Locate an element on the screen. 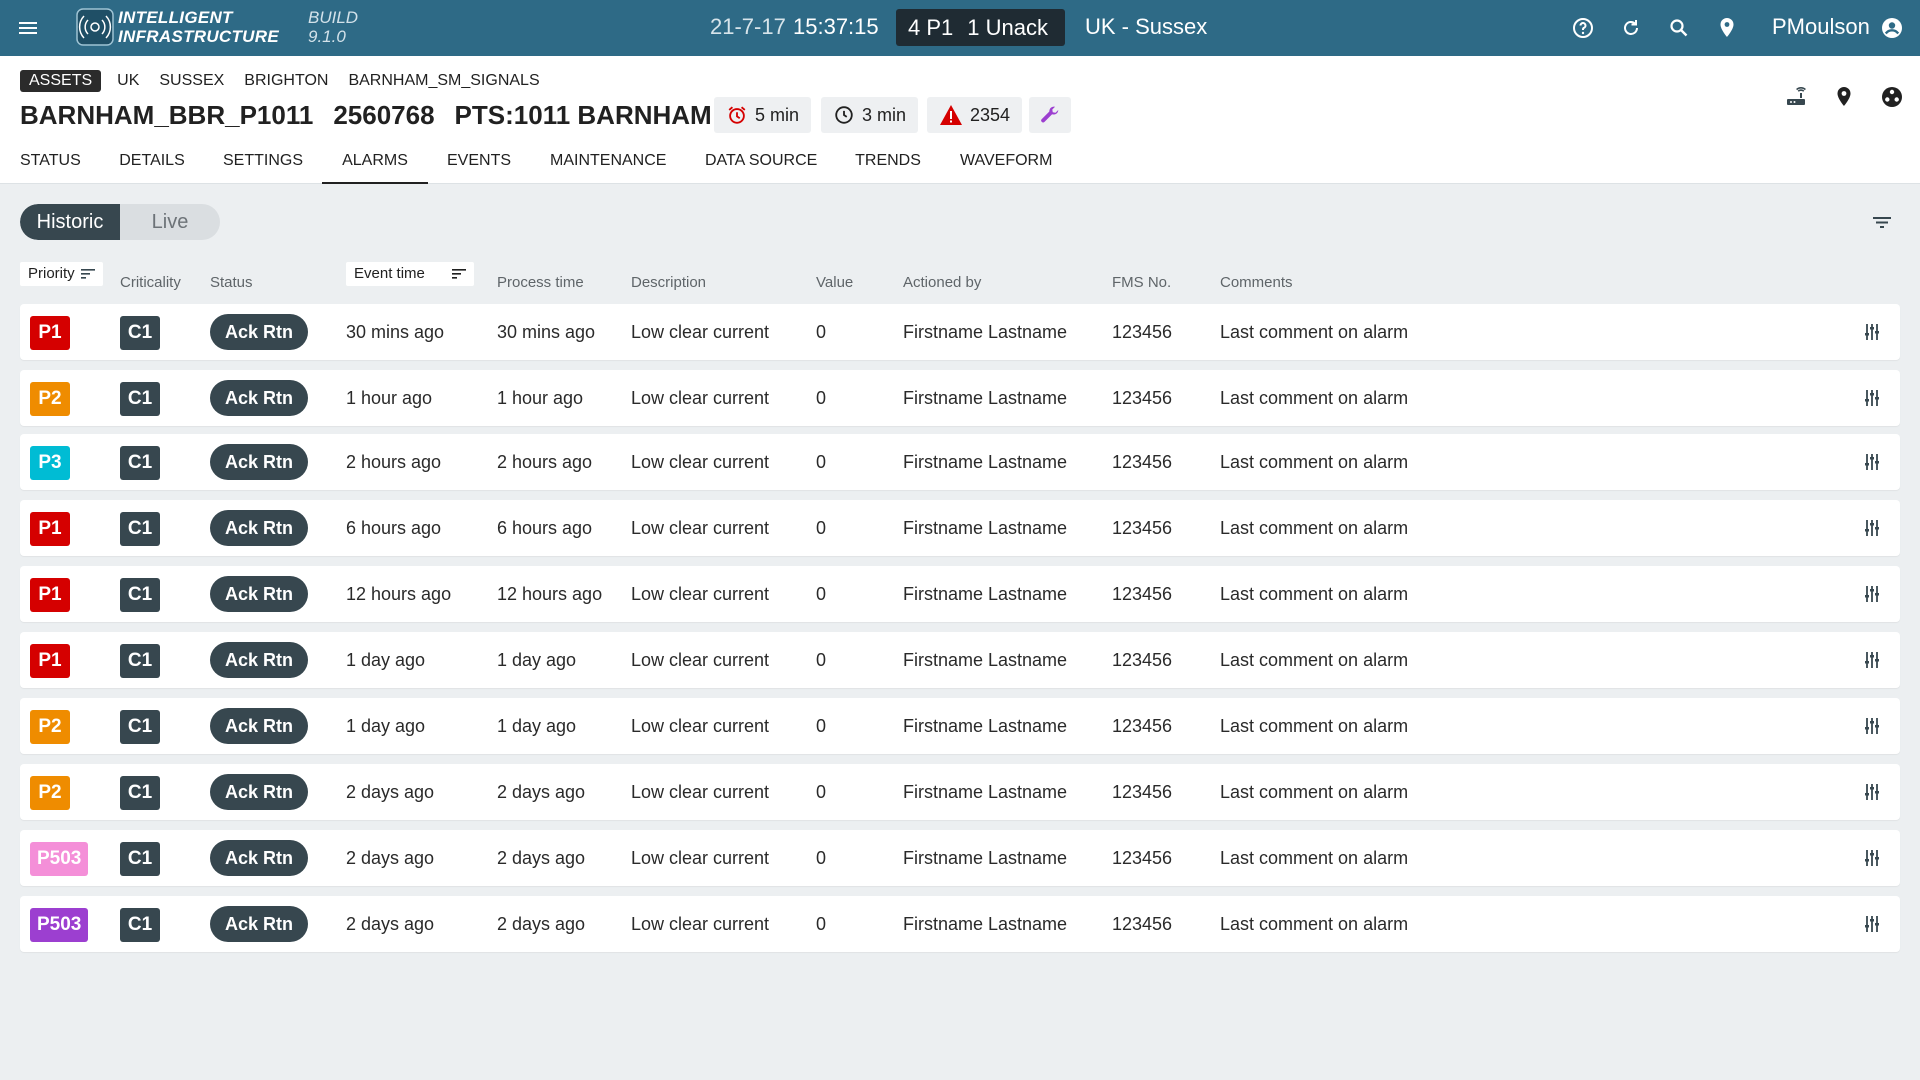  alarm-interval-chip: 5 min is located at coordinates (763, 115).